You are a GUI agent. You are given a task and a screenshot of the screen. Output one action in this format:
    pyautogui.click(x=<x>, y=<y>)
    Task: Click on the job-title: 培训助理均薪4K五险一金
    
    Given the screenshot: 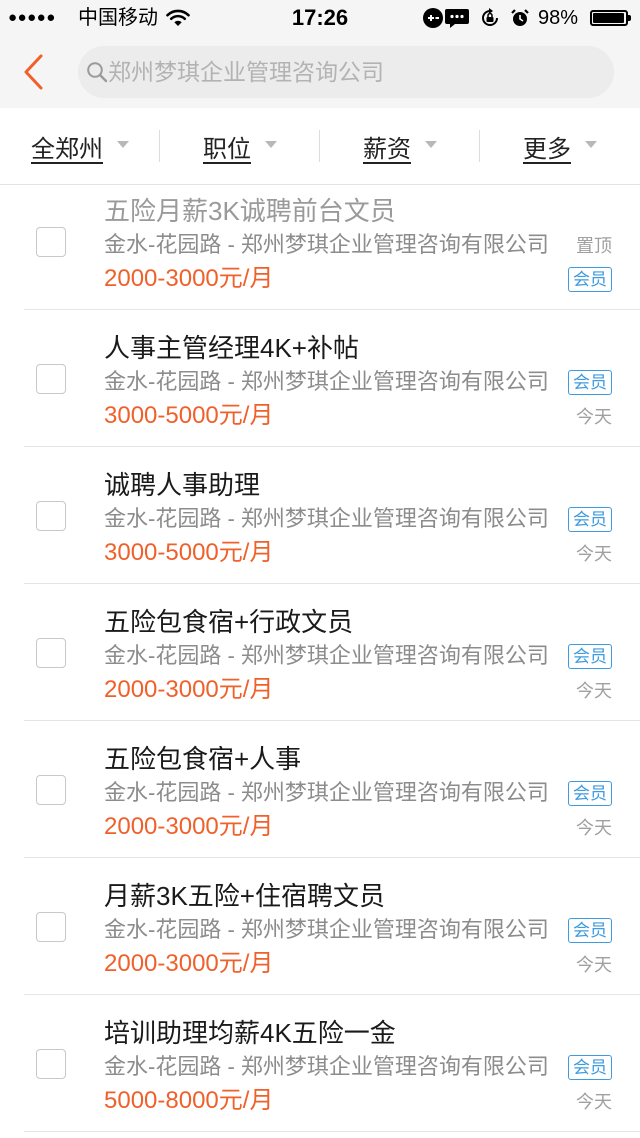 What is the action you would take?
    pyautogui.click(x=250, y=1033)
    